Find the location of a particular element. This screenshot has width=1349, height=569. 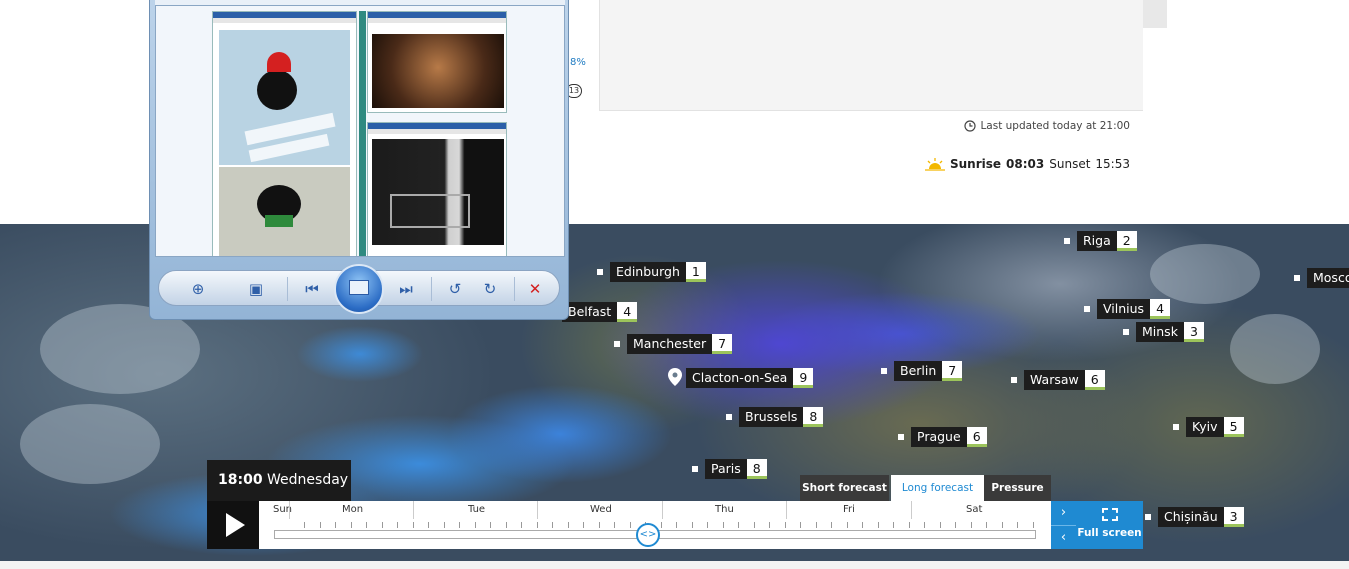

timeline-slider: Sun Mon Tue Wed Thu Fri Sat <> is located at coordinates (655, 525).